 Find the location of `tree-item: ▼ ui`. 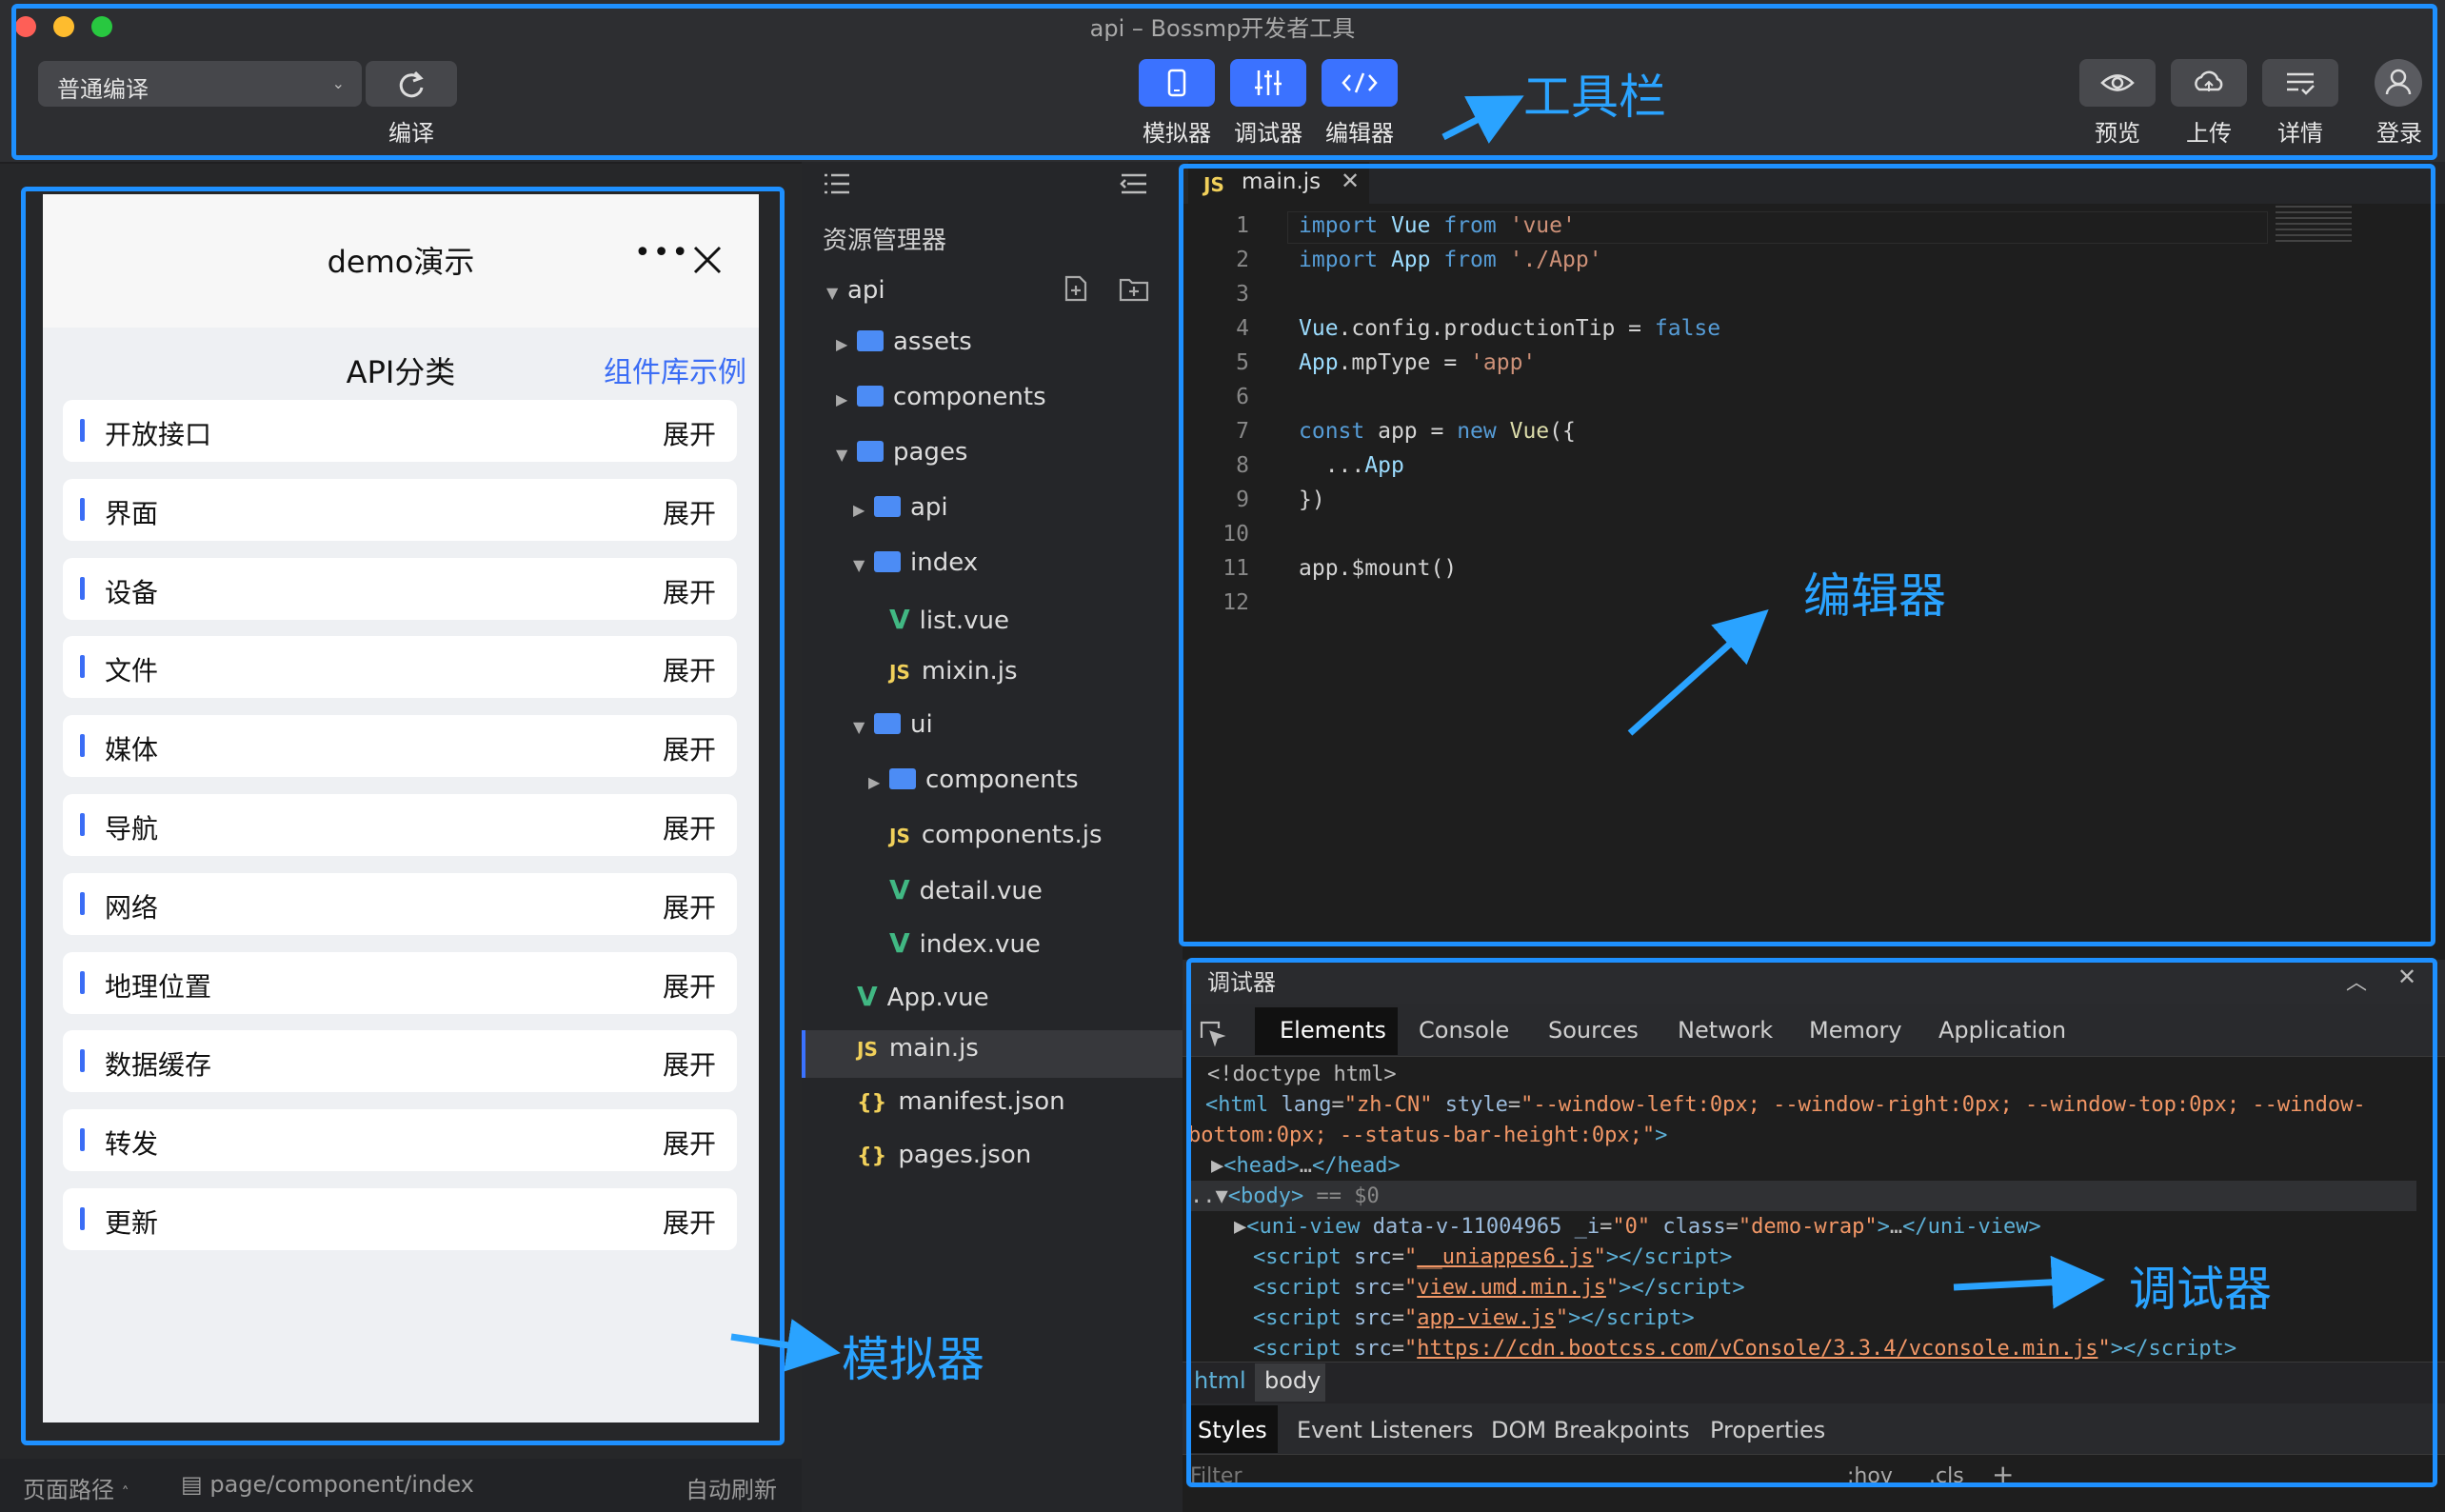

tree-item: ▼ ui is located at coordinates (893, 724).